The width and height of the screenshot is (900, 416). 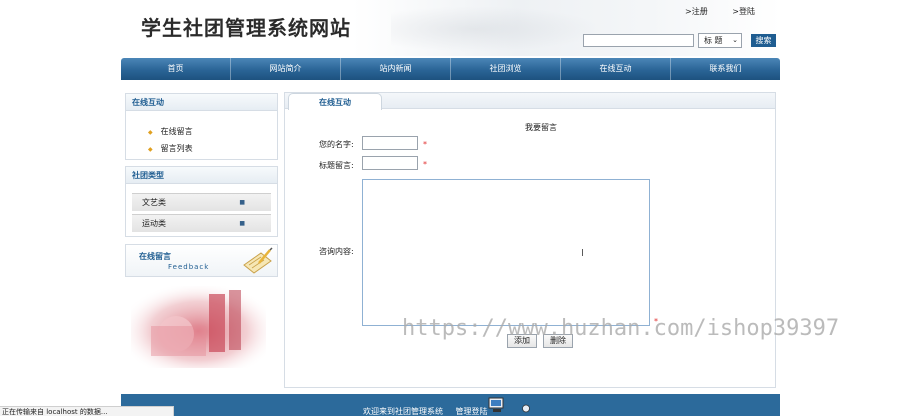 What do you see at coordinates (258, 260) in the screenshot?
I see `notepad-pencil-icon` at bounding box center [258, 260].